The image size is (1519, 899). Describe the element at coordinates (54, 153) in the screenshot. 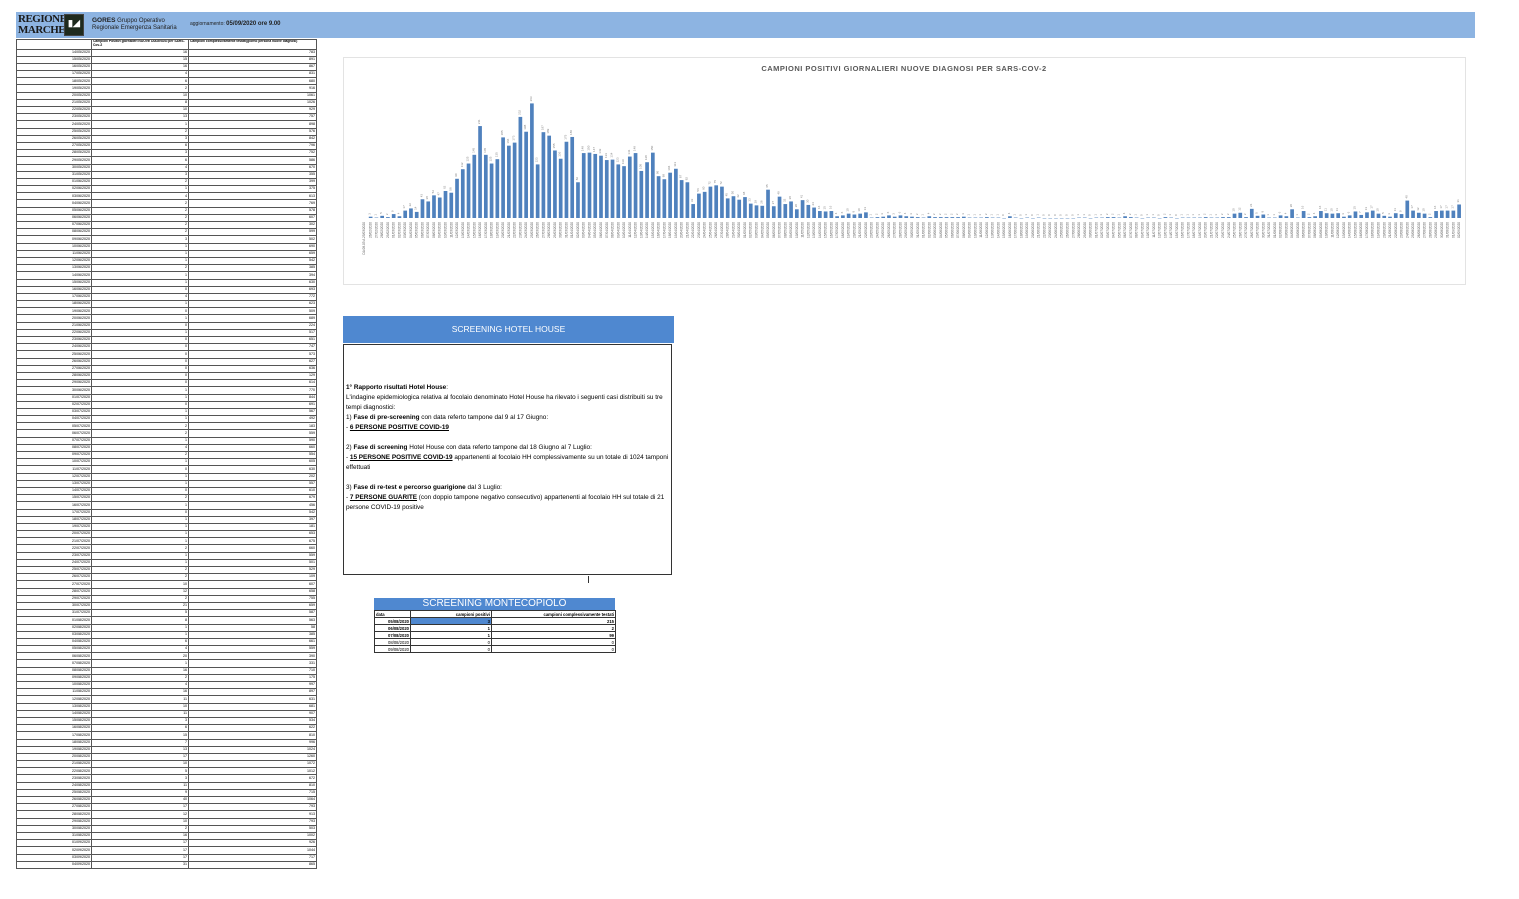

I see `table-cell: 28/05/2020` at that location.